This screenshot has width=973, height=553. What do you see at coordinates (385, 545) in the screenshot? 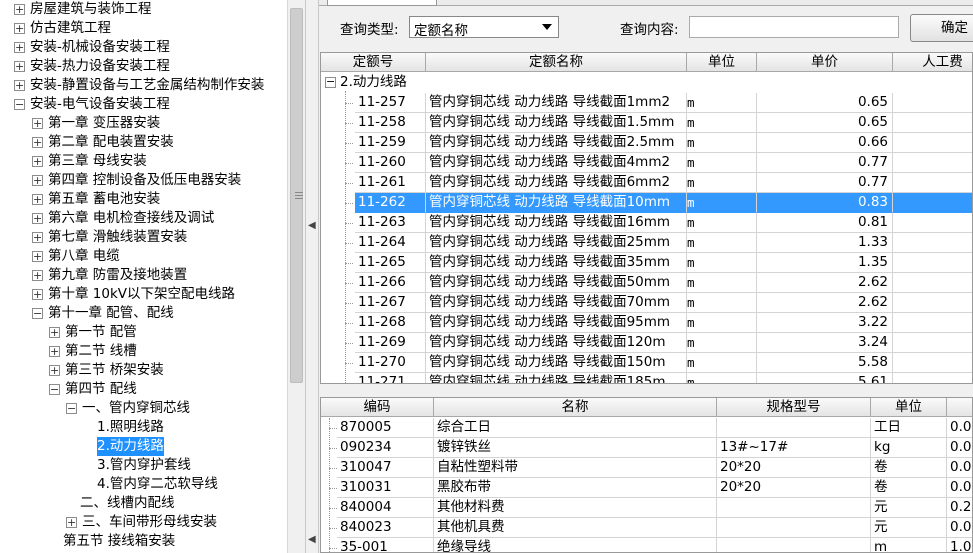
I see `cell-code: 35-001` at bounding box center [385, 545].